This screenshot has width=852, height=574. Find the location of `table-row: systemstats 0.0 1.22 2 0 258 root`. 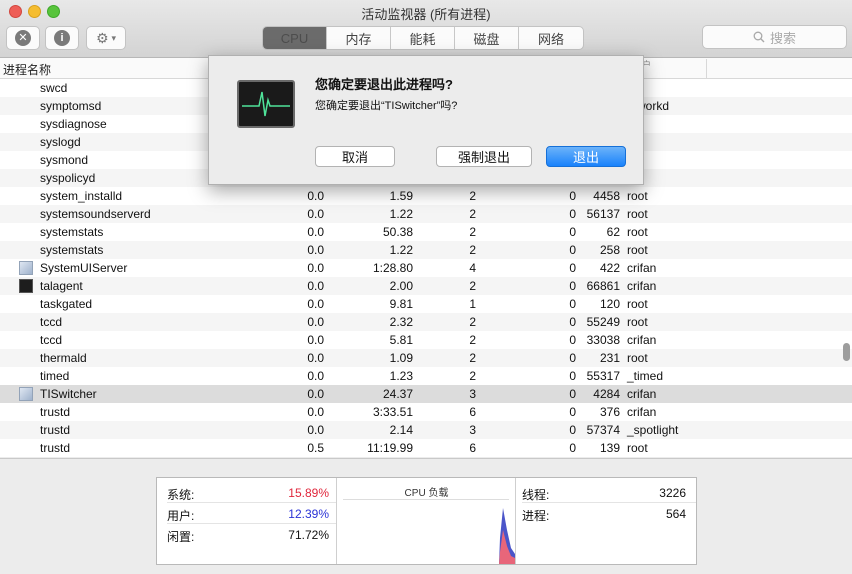

table-row: systemstats 0.0 1.22 2 0 258 root is located at coordinates (426, 250).